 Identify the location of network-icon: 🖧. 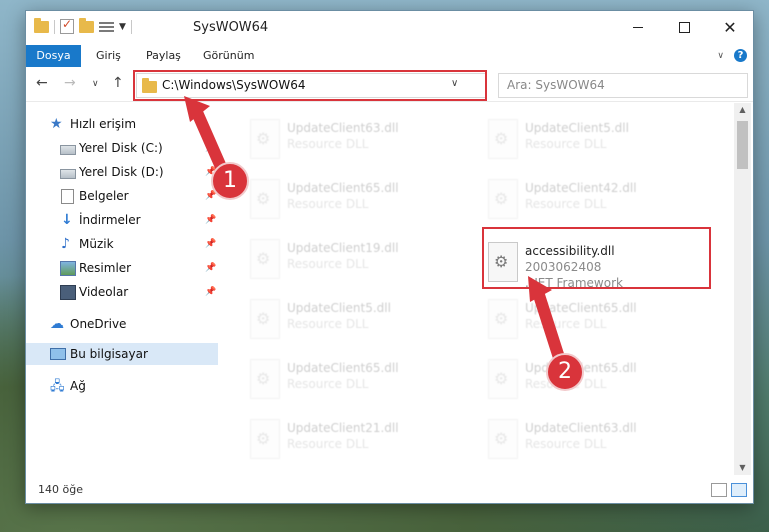
(57, 386).